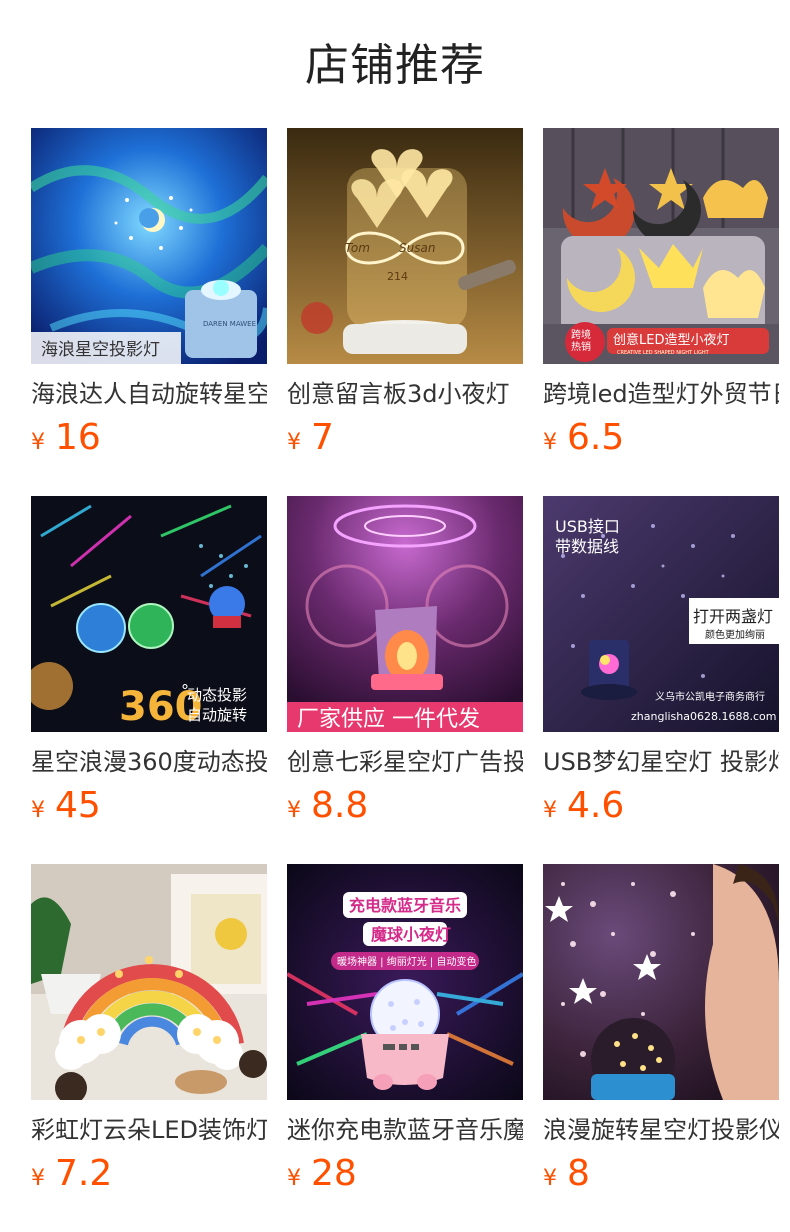 Image resolution: width=790 pixels, height=1232 pixels. I want to click on price-value: 28, so click(334, 1173).